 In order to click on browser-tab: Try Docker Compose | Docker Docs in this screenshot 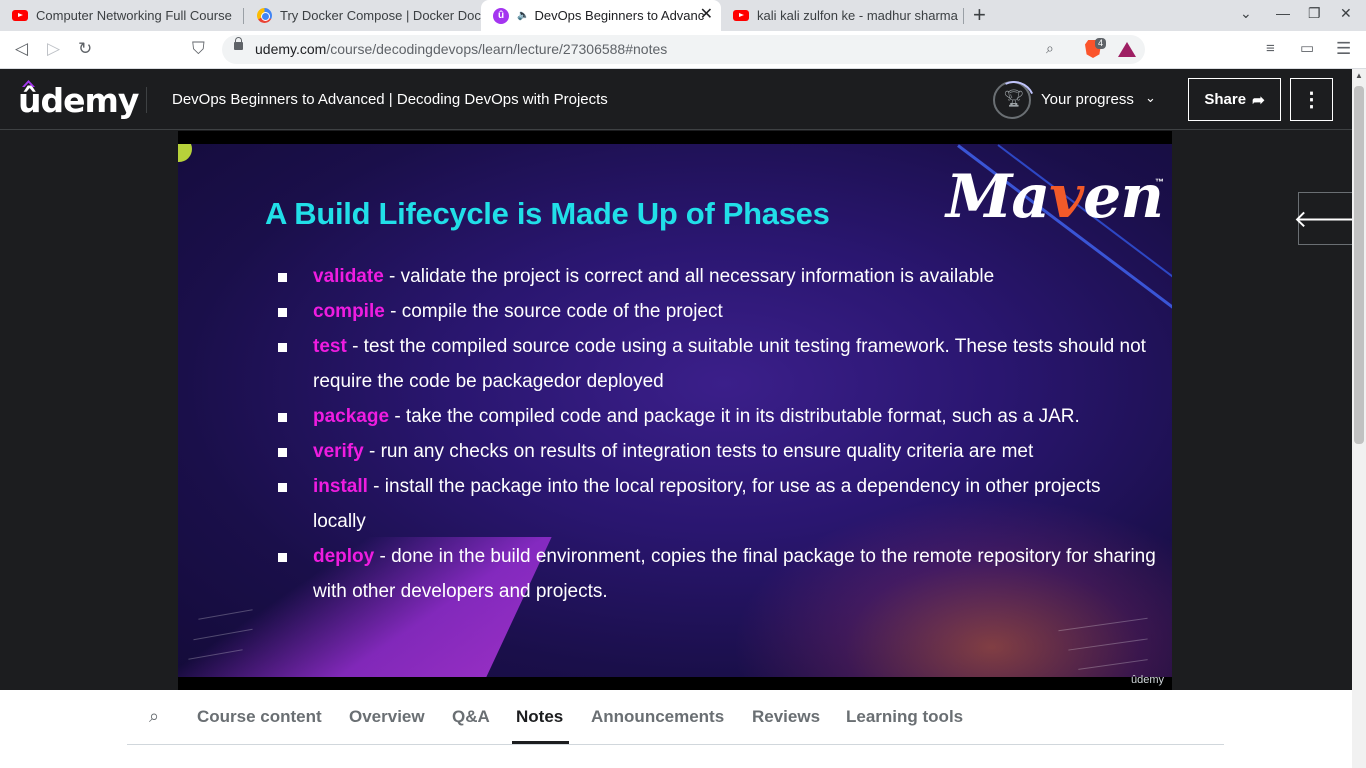, I will do `click(362, 15)`.